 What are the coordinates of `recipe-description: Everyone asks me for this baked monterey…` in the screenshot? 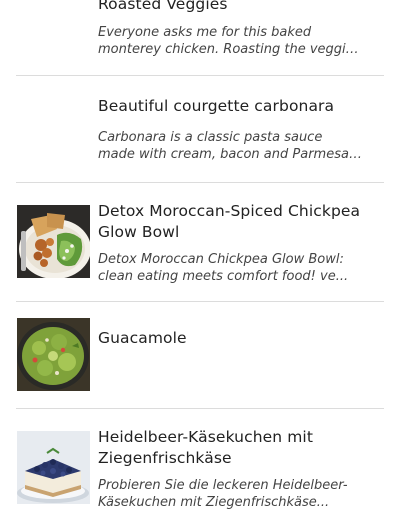 It's located at (229, 41).